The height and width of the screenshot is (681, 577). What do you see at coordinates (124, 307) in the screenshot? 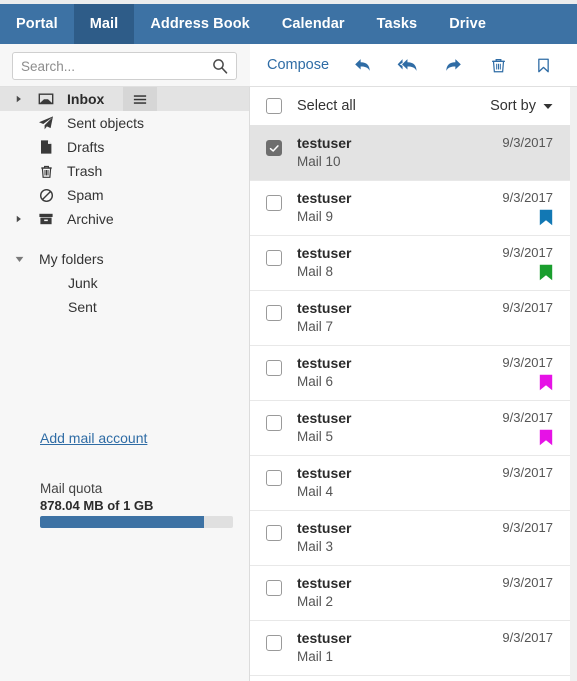
I see `sidebar-subfolder-sent: Sent` at bounding box center [124, 307].